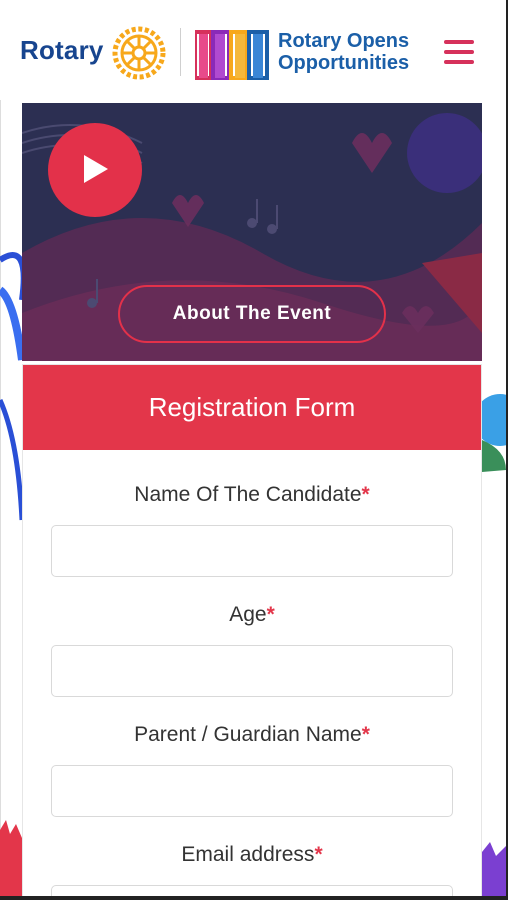 The image size is (508, 900). I want to click on device-frame-bottom, so click(254, 898).